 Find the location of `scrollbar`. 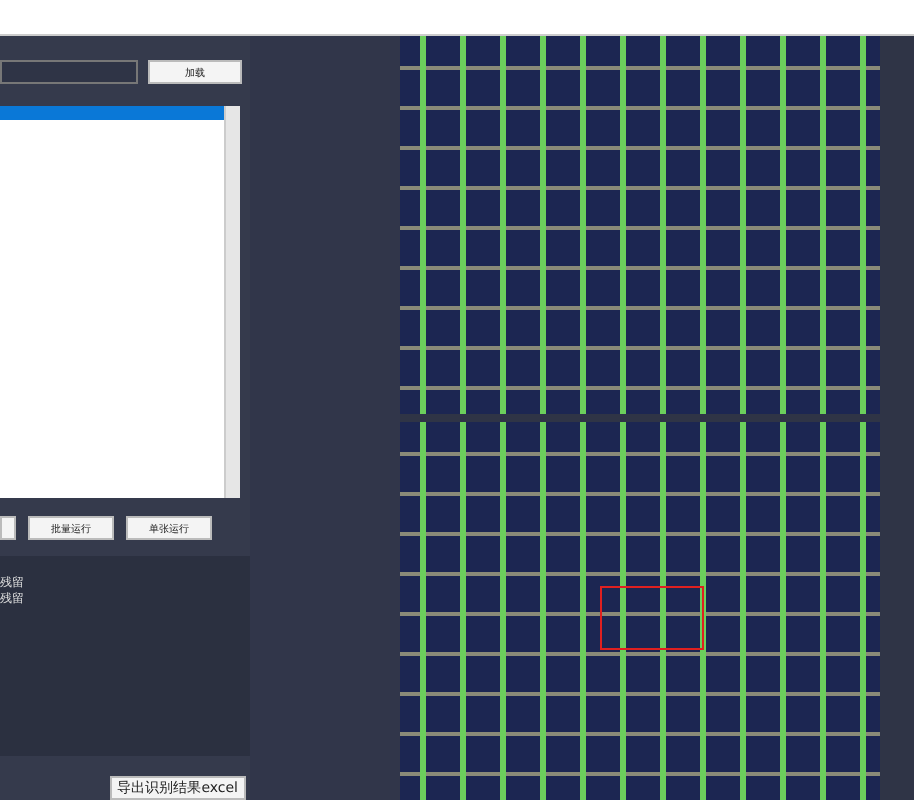

scrollbar is located at coordinates (232, 302).